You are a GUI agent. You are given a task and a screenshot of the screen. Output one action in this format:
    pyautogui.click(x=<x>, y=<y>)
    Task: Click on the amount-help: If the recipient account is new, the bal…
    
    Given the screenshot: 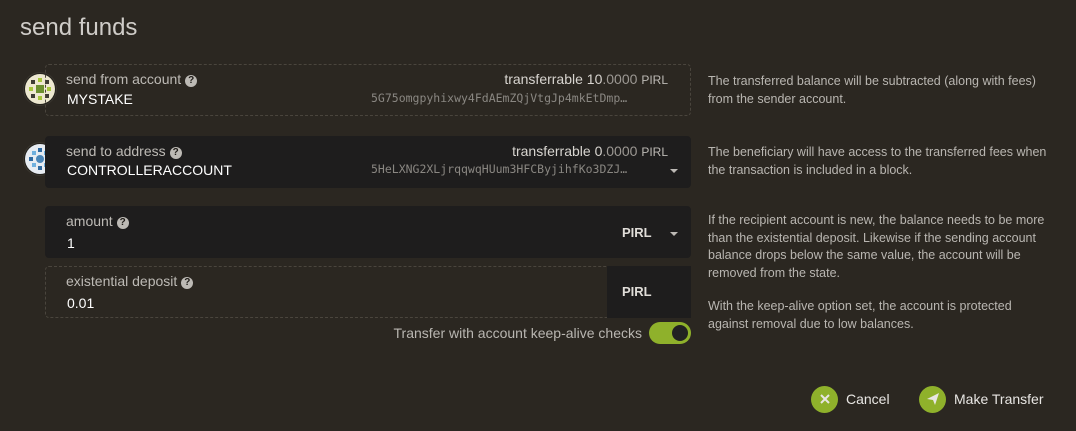 What is the action you would take?
    pyautogui.click(x=876, y=246)
    